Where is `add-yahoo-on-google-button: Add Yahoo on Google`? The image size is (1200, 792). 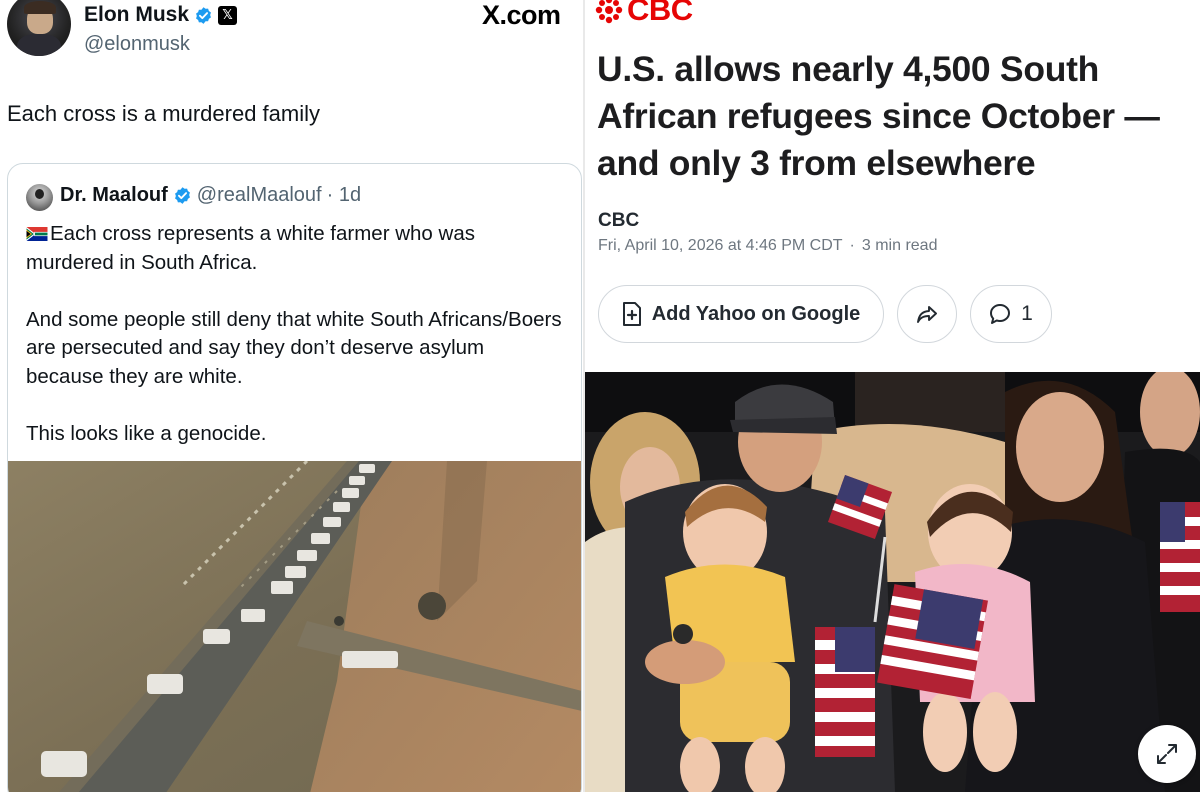 add-yahoo-on-google-button: Add Yahoo on Google is located at coordinates (741, 314).